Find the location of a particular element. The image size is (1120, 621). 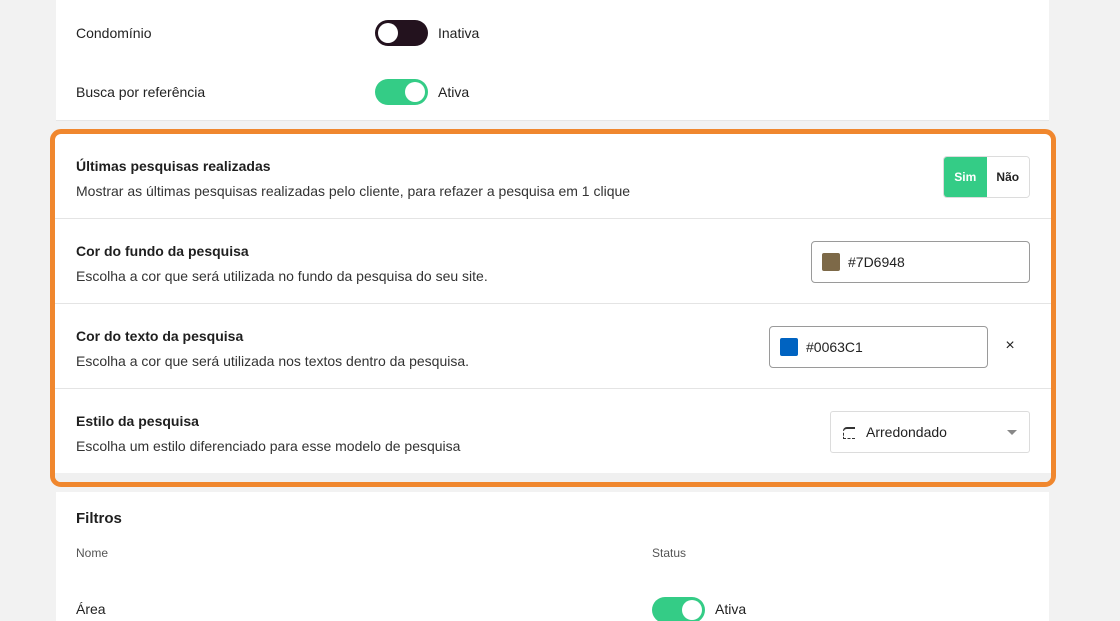

color-value: #7D6948 is located at coordinates (876, 262).